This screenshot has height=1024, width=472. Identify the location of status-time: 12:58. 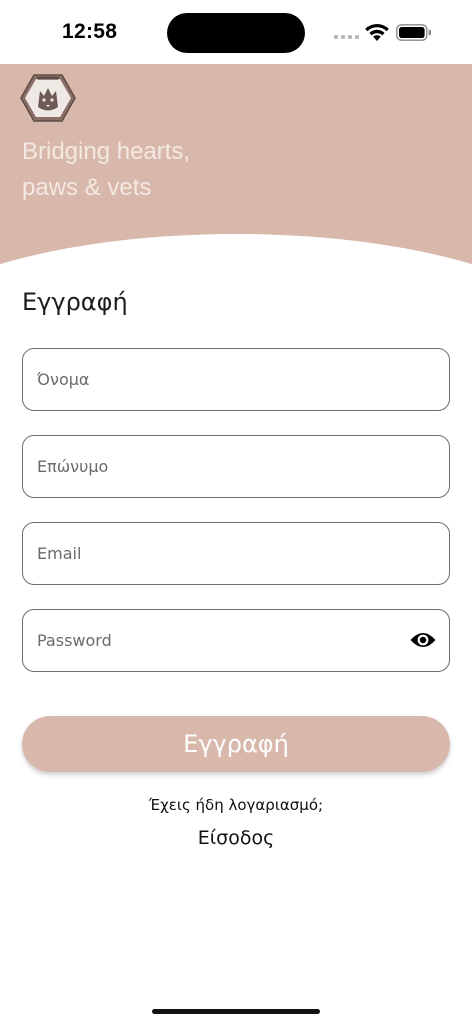
(90, 31).